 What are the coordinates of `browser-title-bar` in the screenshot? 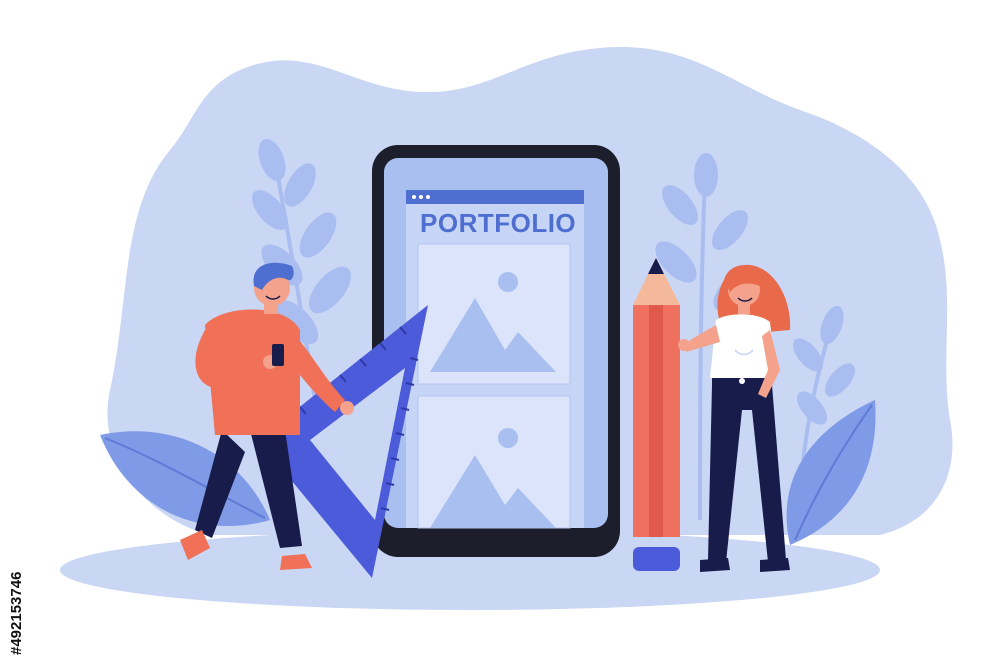 It's located at (495, 197).